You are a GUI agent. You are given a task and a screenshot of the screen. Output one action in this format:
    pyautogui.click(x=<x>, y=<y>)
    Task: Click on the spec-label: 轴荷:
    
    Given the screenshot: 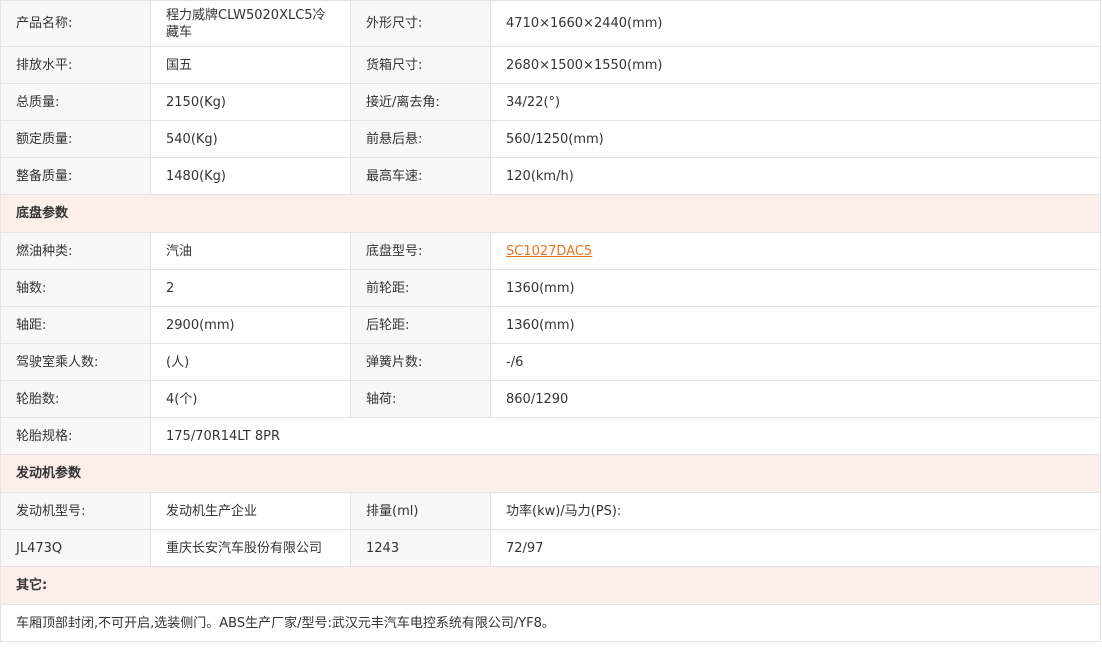 What is the action you would take?
    pyautogui.click(x=420, y=399)
    